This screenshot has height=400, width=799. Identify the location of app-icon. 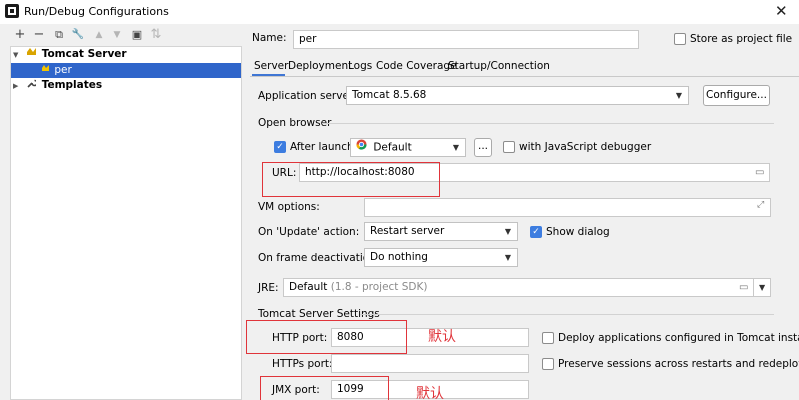
(12, 11).